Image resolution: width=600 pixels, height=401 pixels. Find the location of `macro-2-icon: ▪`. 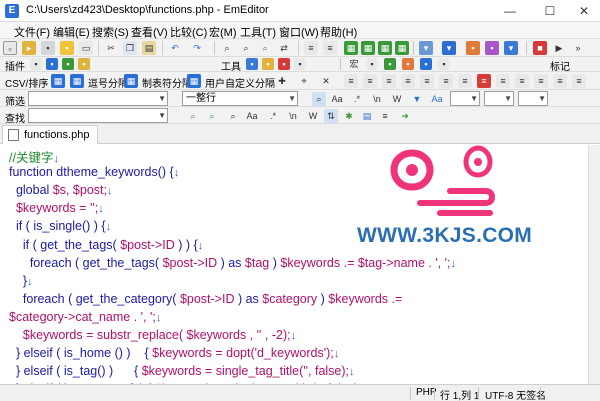

macro-2-icon: ▪ is located at coordinates (372, 64).